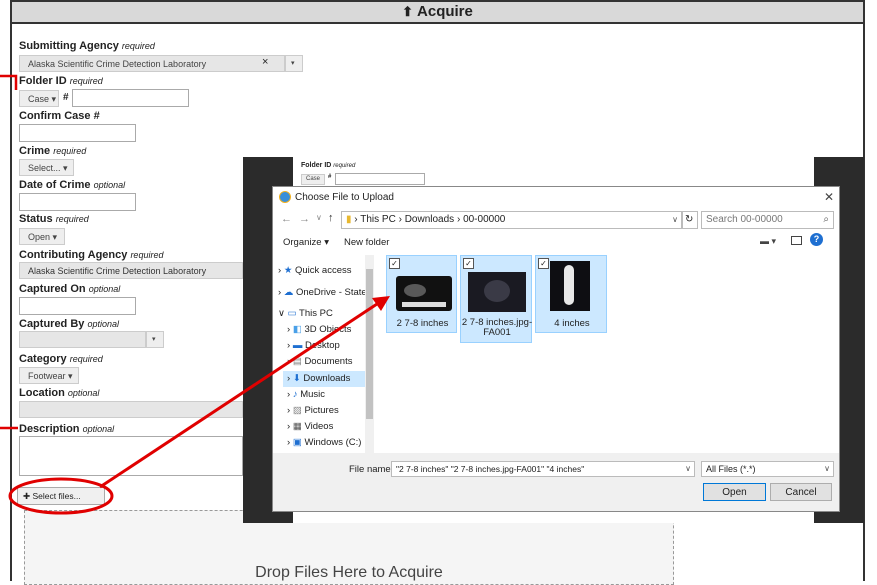 This screenshot has height=585, width=877. I want to click on annotation-line, so click(9, 82).